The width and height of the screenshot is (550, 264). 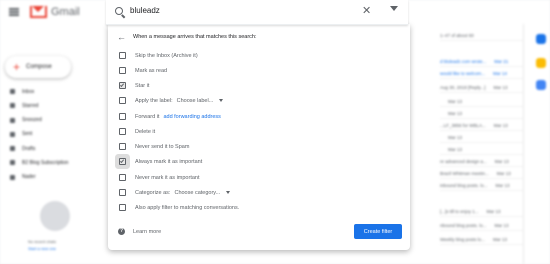 I want to click on compose-button: + Compose, so click(x=38, y=67).